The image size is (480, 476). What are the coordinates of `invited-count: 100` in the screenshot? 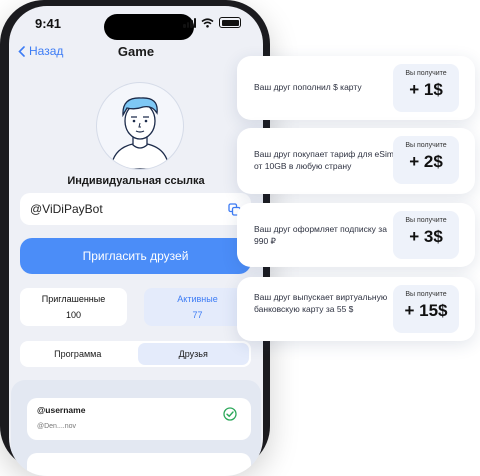 It's located at (73, 315).